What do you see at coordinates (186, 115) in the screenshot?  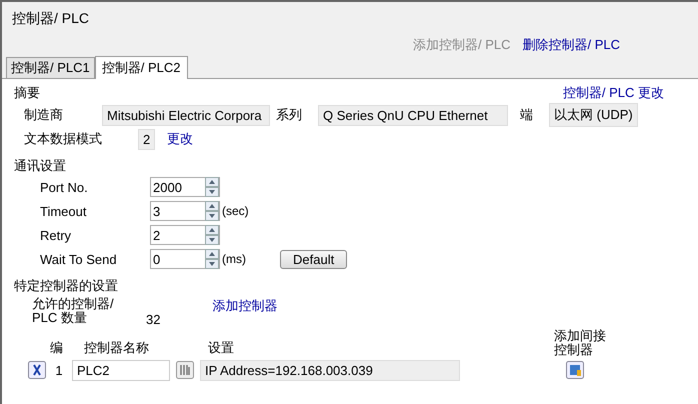 I see `manufacturer-field: Mitsubishi Electric Corpora` at bounding box center [186, 115].